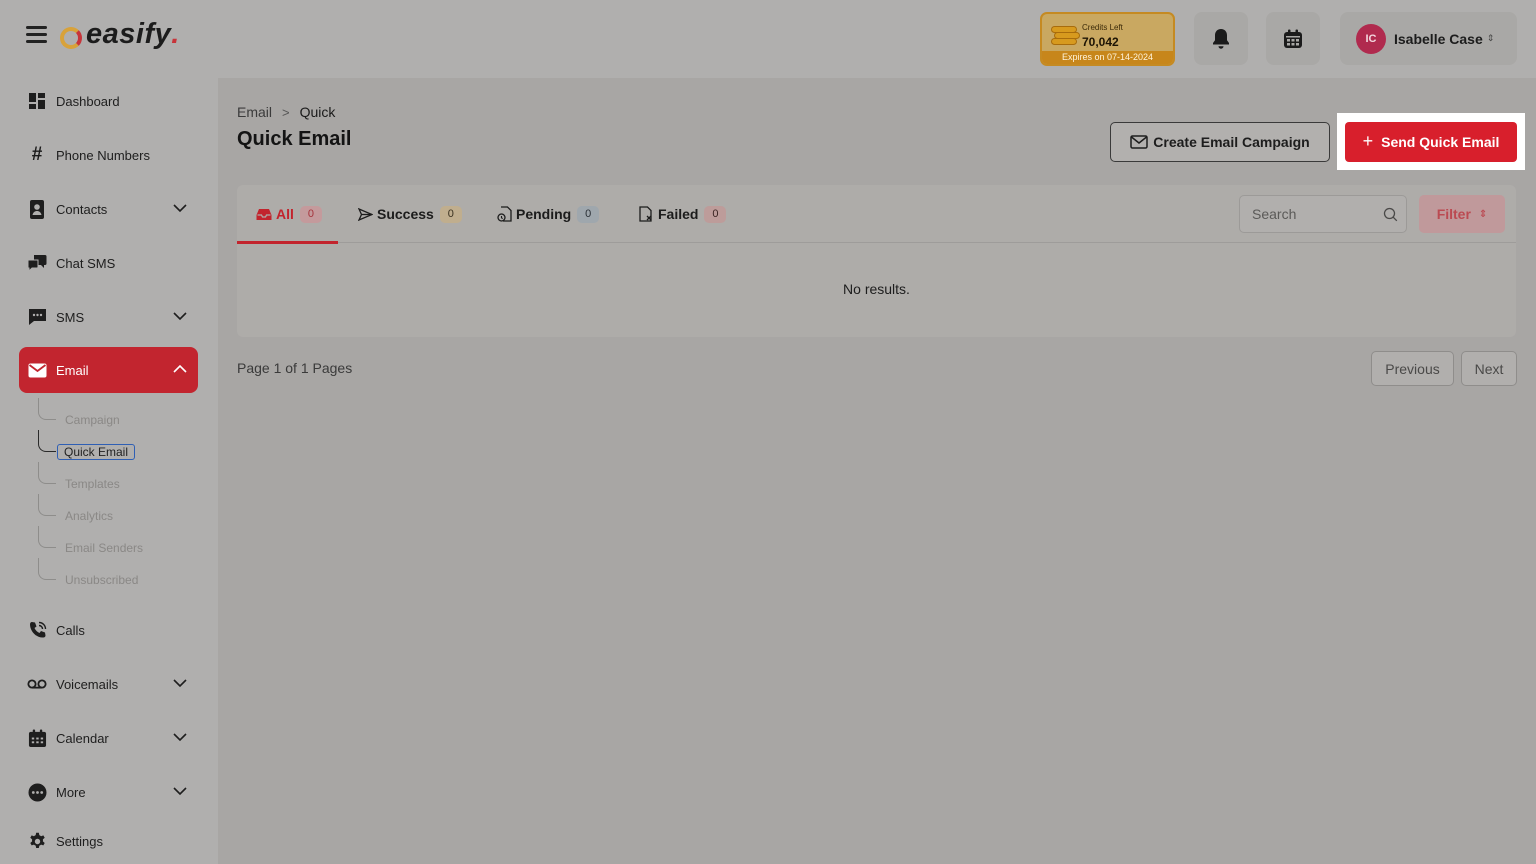 The image size is (1536, 864). Describe the element at coordinates (678, 214) in the screenshot. I see `tab-label: Failed` at that location.